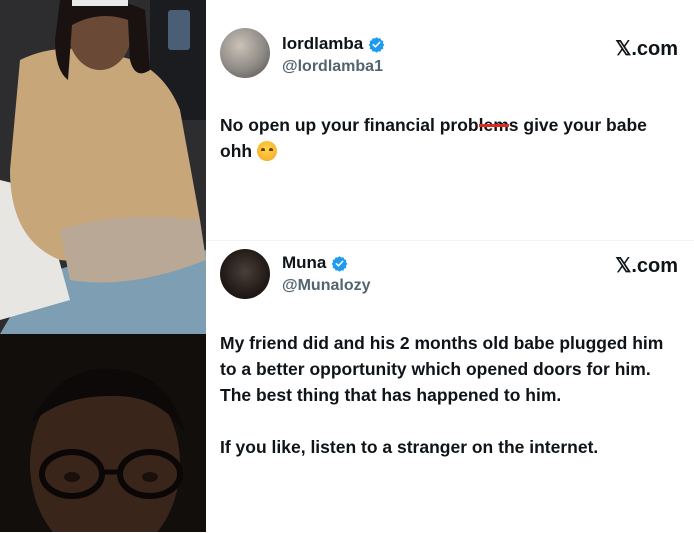 This screenshot has width=694, height=533. What do you see at coordinates (322, 44) in the screenshot?
I see `display-name: lordlamba` at bounding box center [322, 44].